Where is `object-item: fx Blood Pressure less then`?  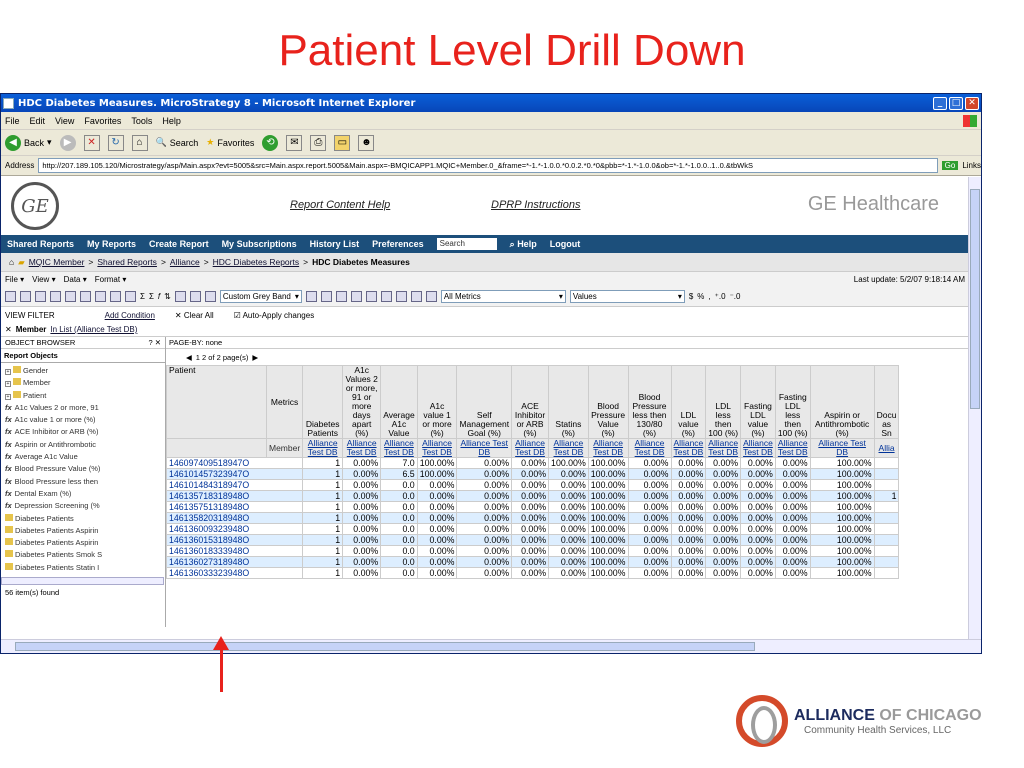 object-item: fx Blood Pressure less then is located at coordinates (85, 483).